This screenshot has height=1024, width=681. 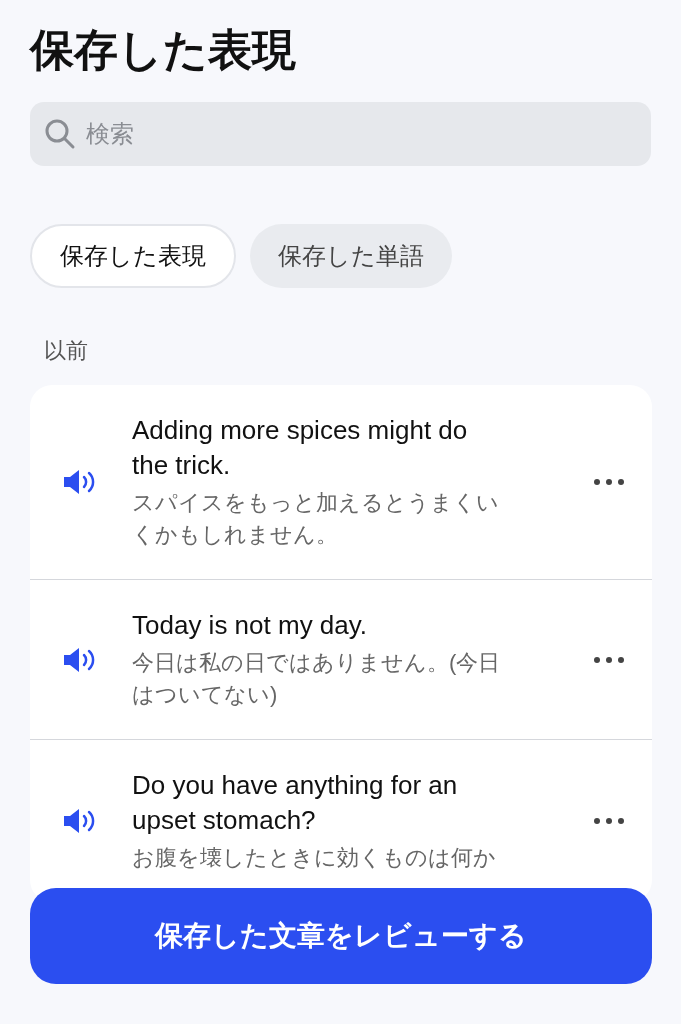 I want to click on translation-text: スパイスをもっと加えるとうまくいくかもしれません。, so click(x=316, y=519).